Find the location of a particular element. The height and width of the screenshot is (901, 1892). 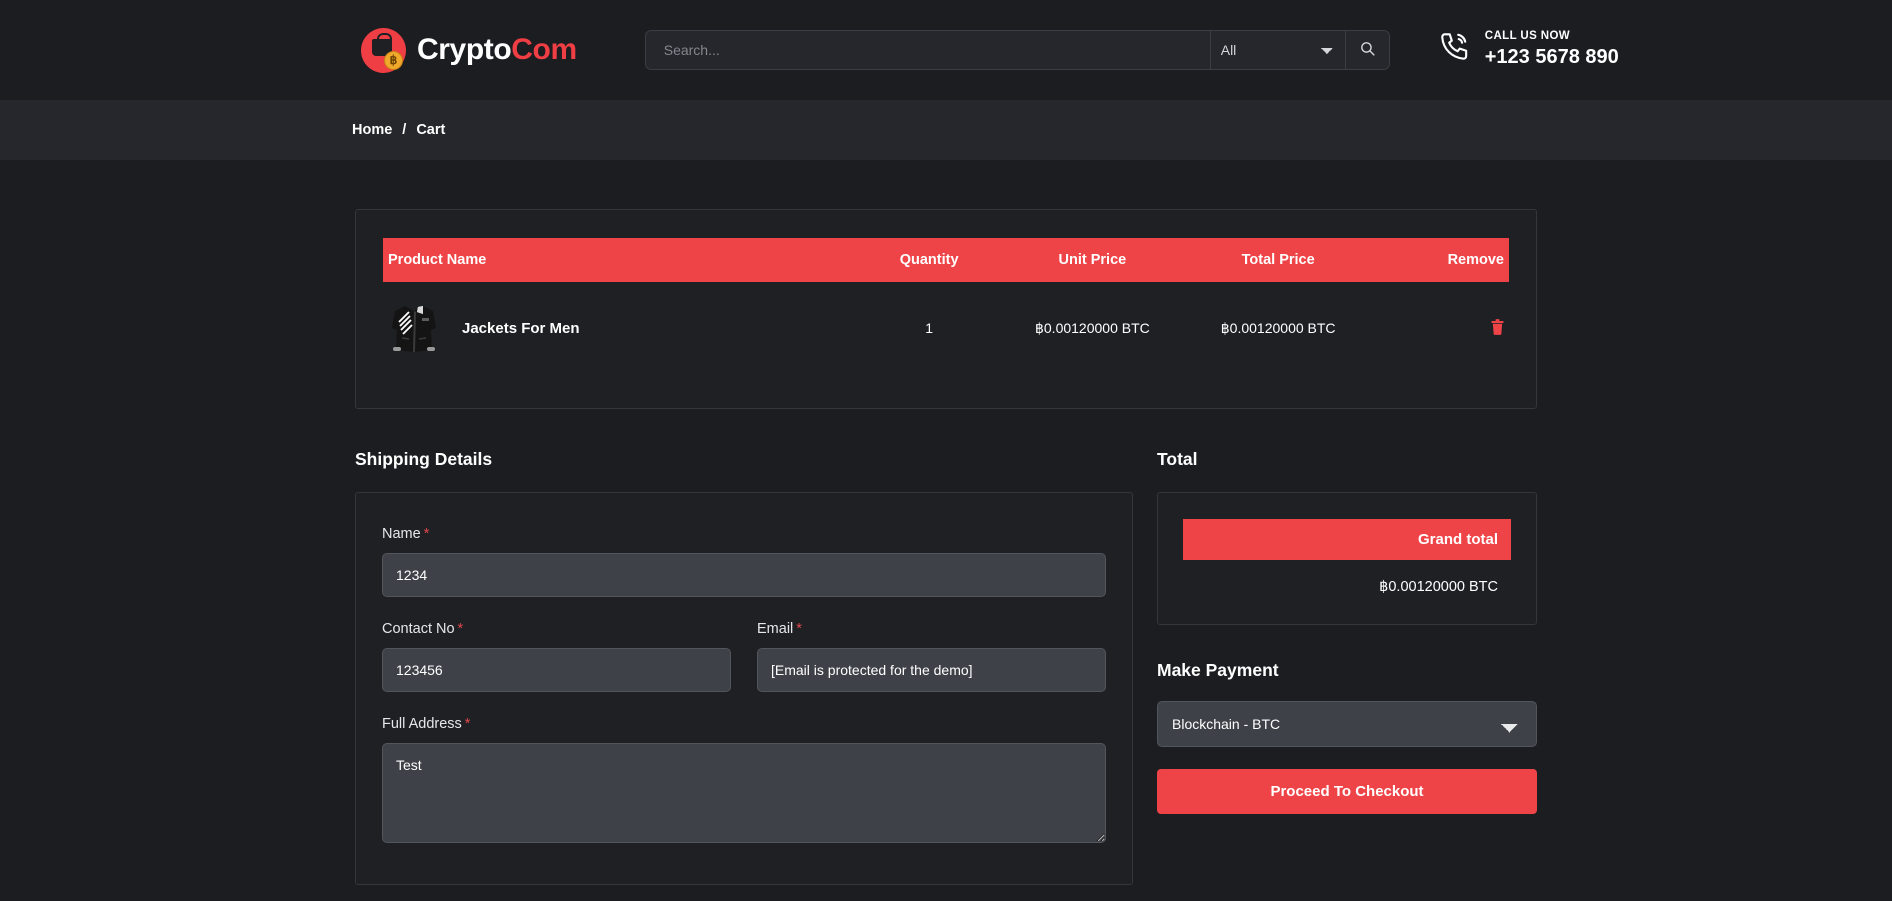

column-product-name: Product Name is located at coordinates (619, 260).